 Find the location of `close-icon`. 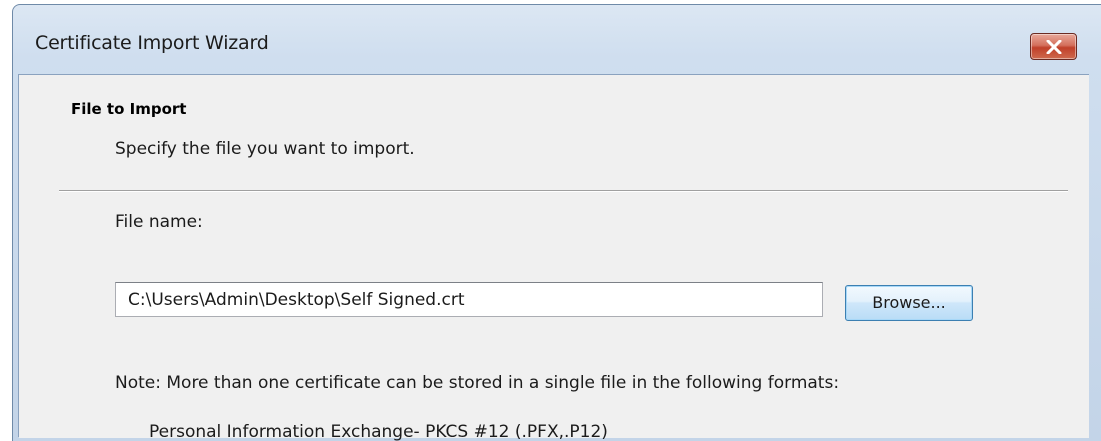

close-icon is located at coordinates (1054, 47).